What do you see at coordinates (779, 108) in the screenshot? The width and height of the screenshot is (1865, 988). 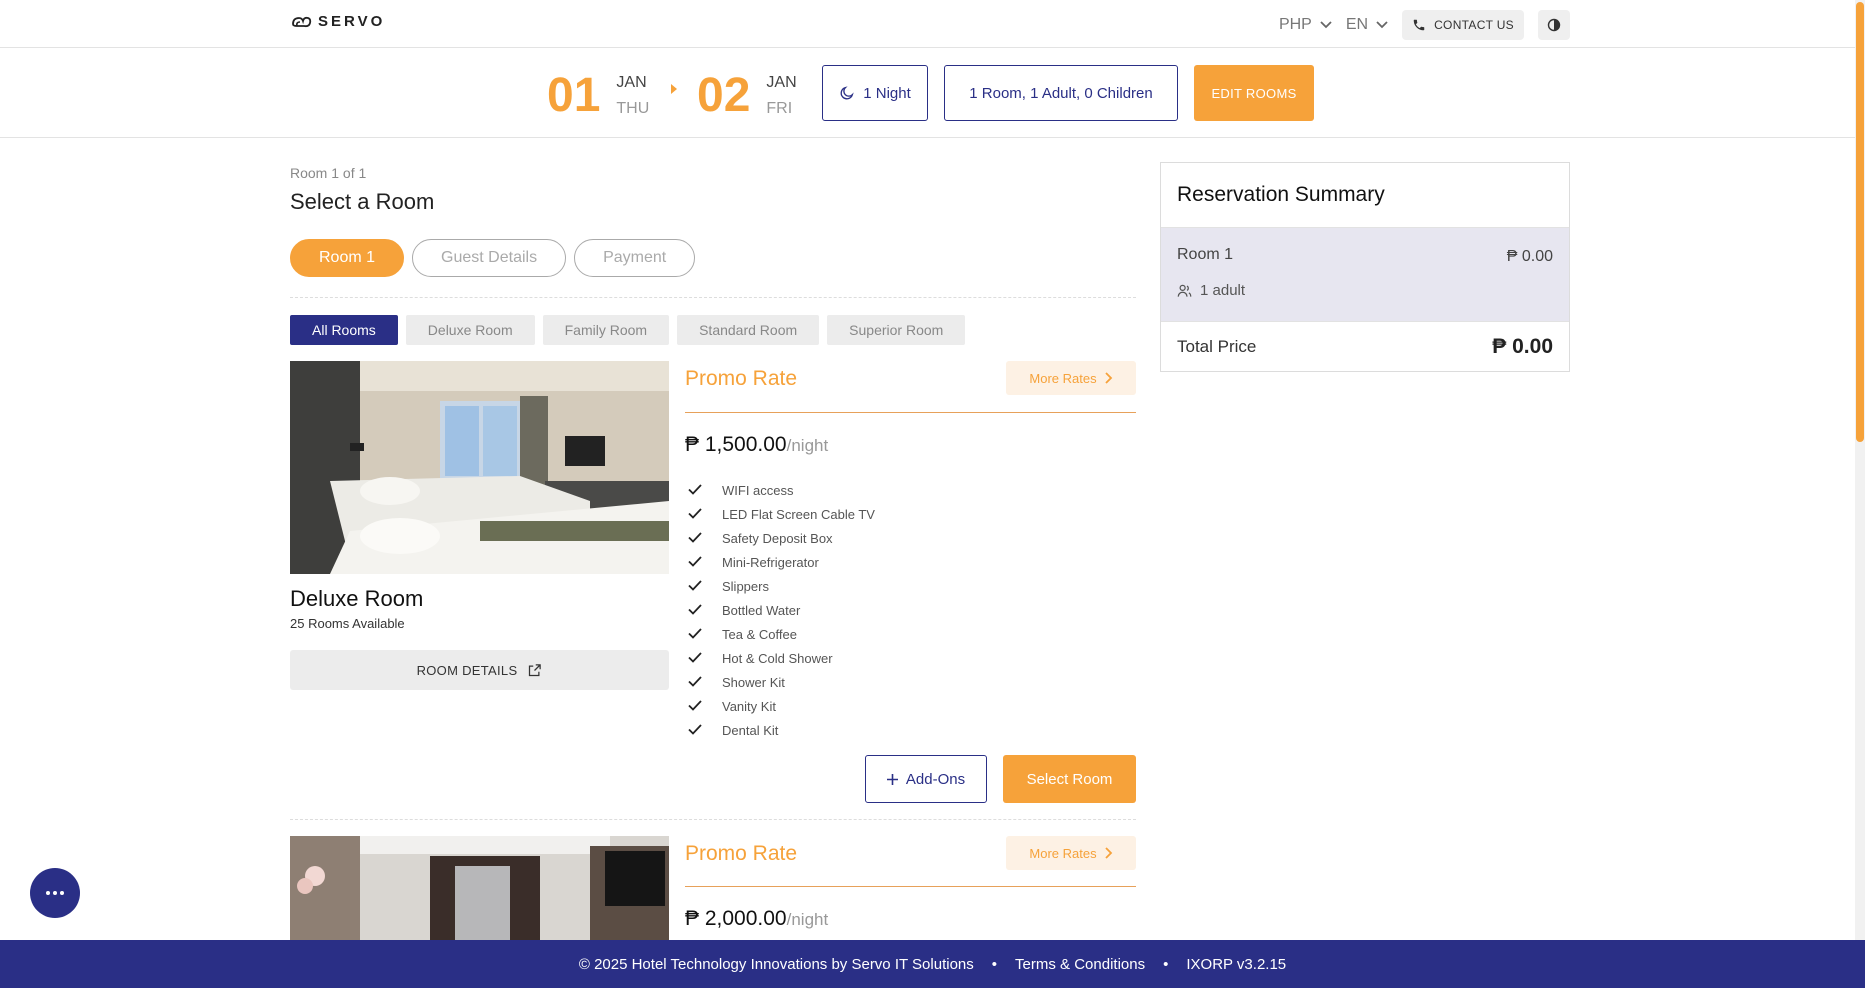 I see `checkout-weekday: FRI` at bounding box center [779, 108].